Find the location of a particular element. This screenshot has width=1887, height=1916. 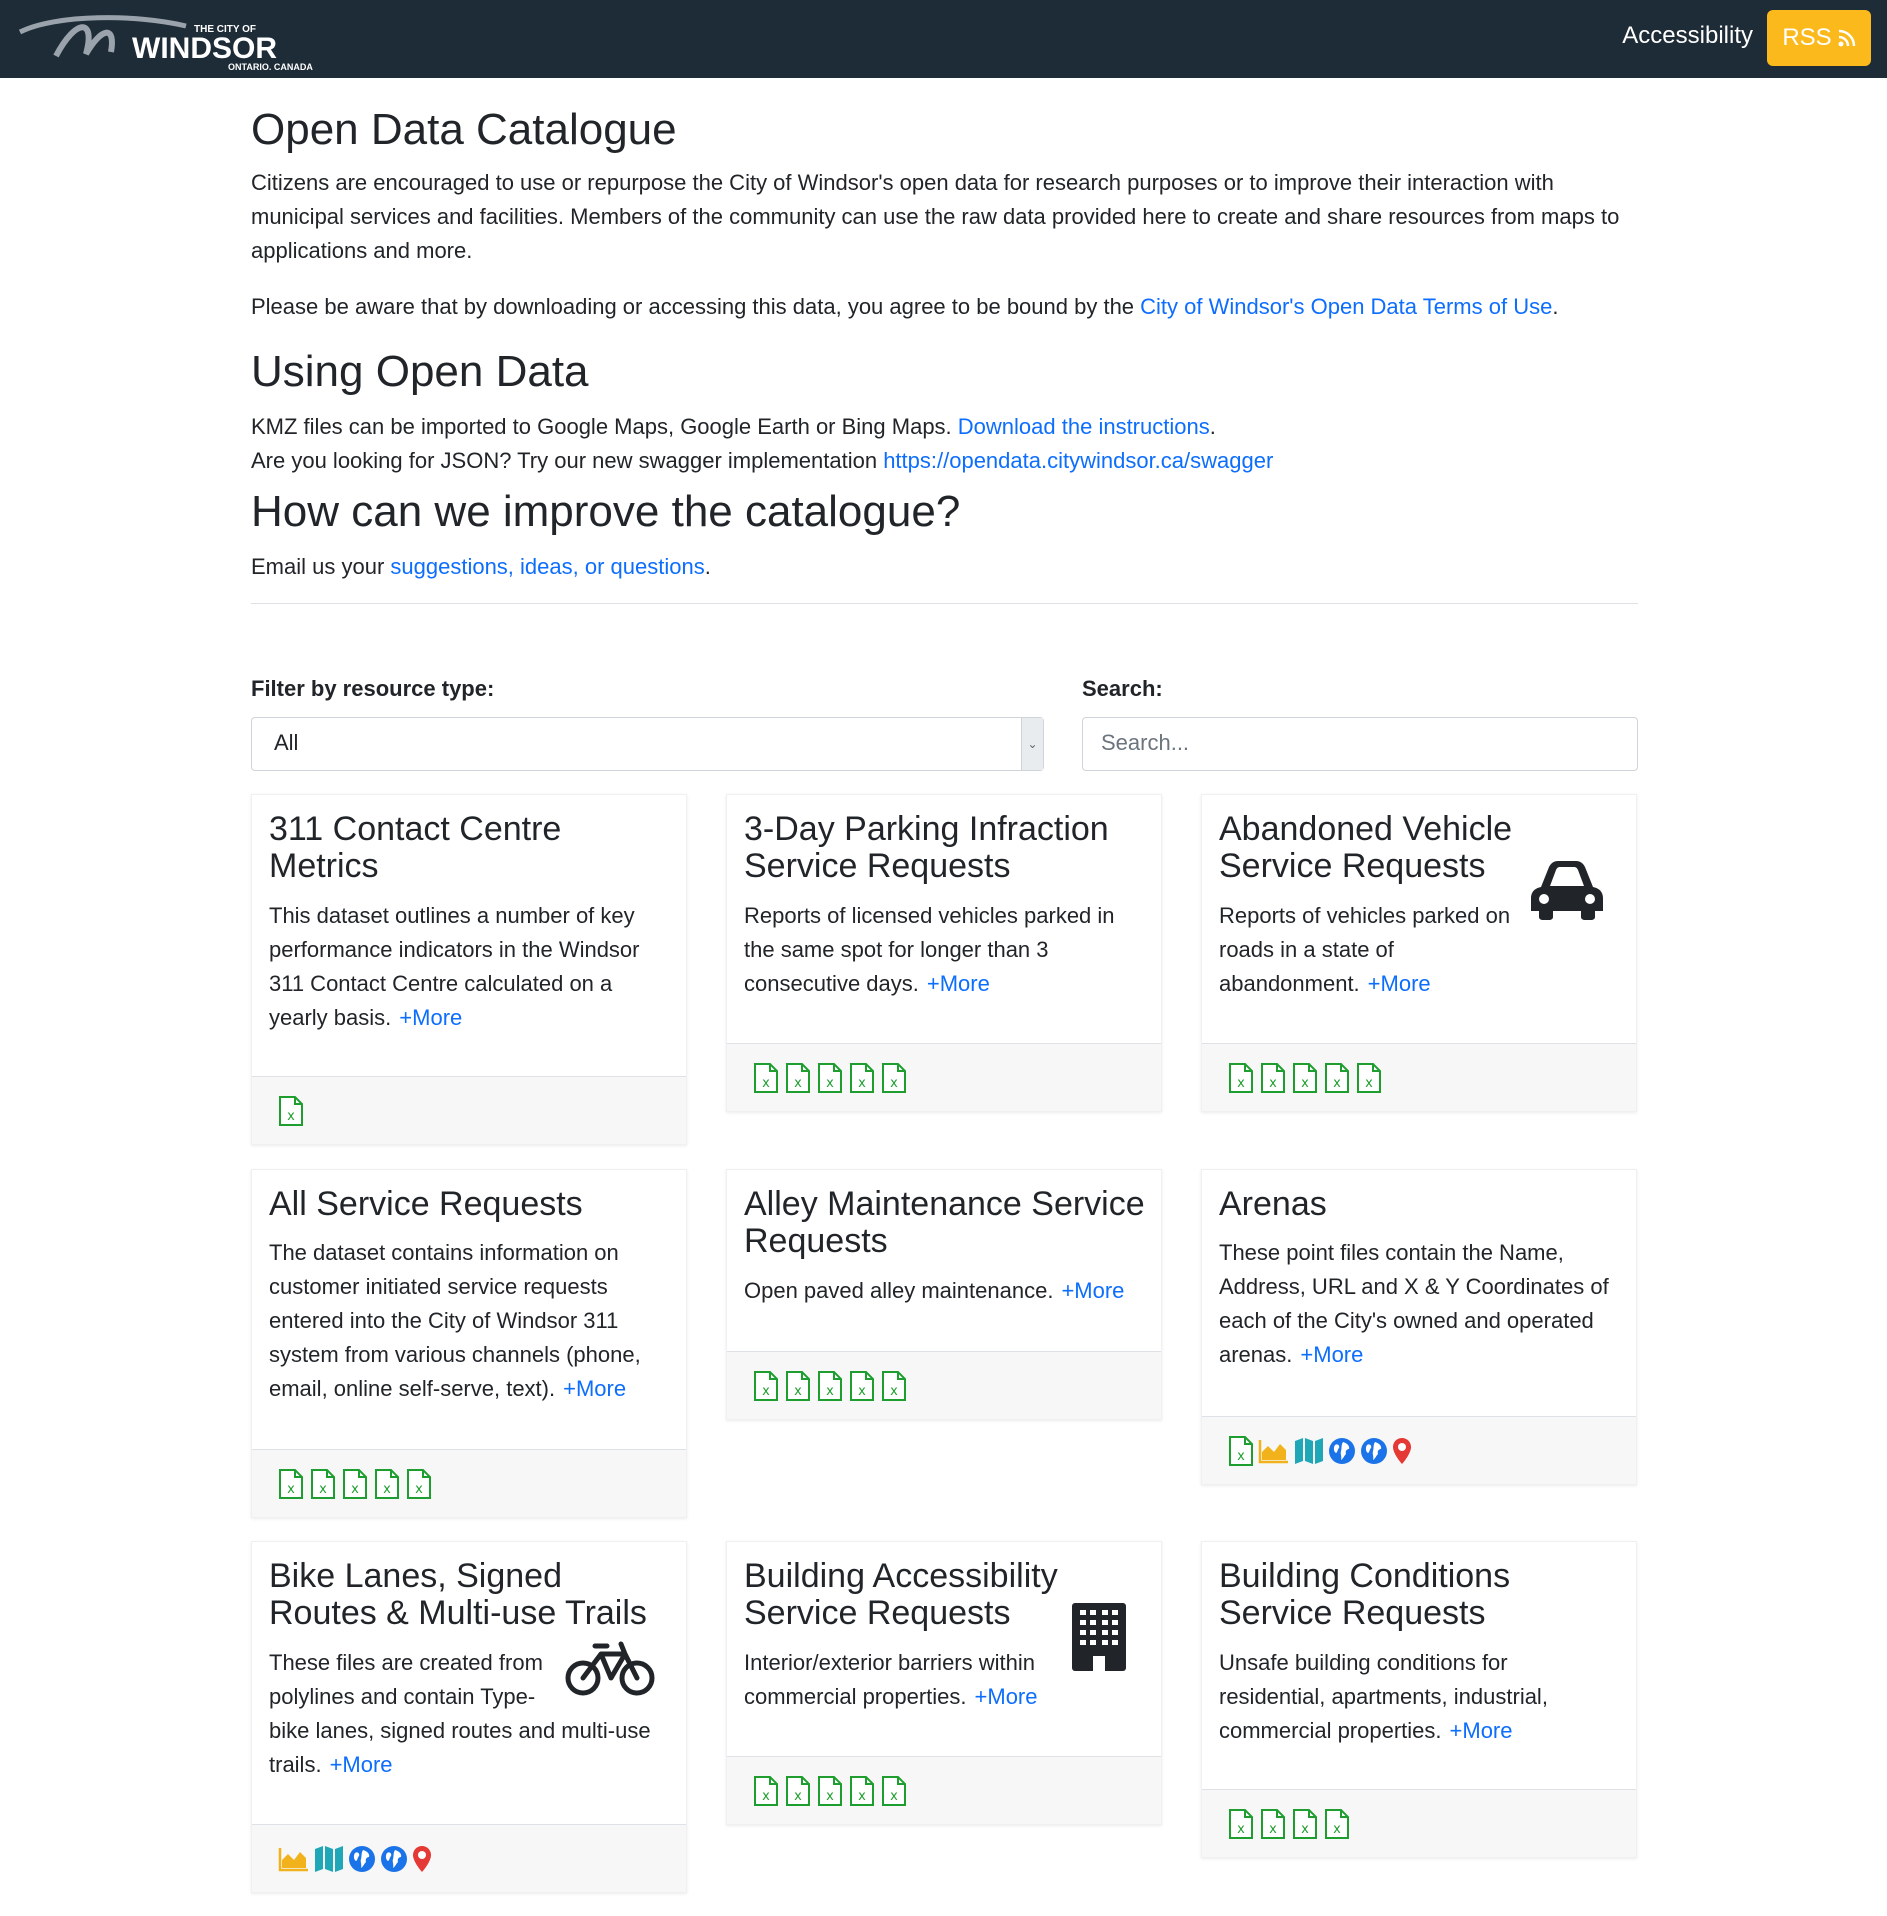

terms-of-use-link: City of Windsor's Open Data Terms of Use is located at coordinates (1346, 306).